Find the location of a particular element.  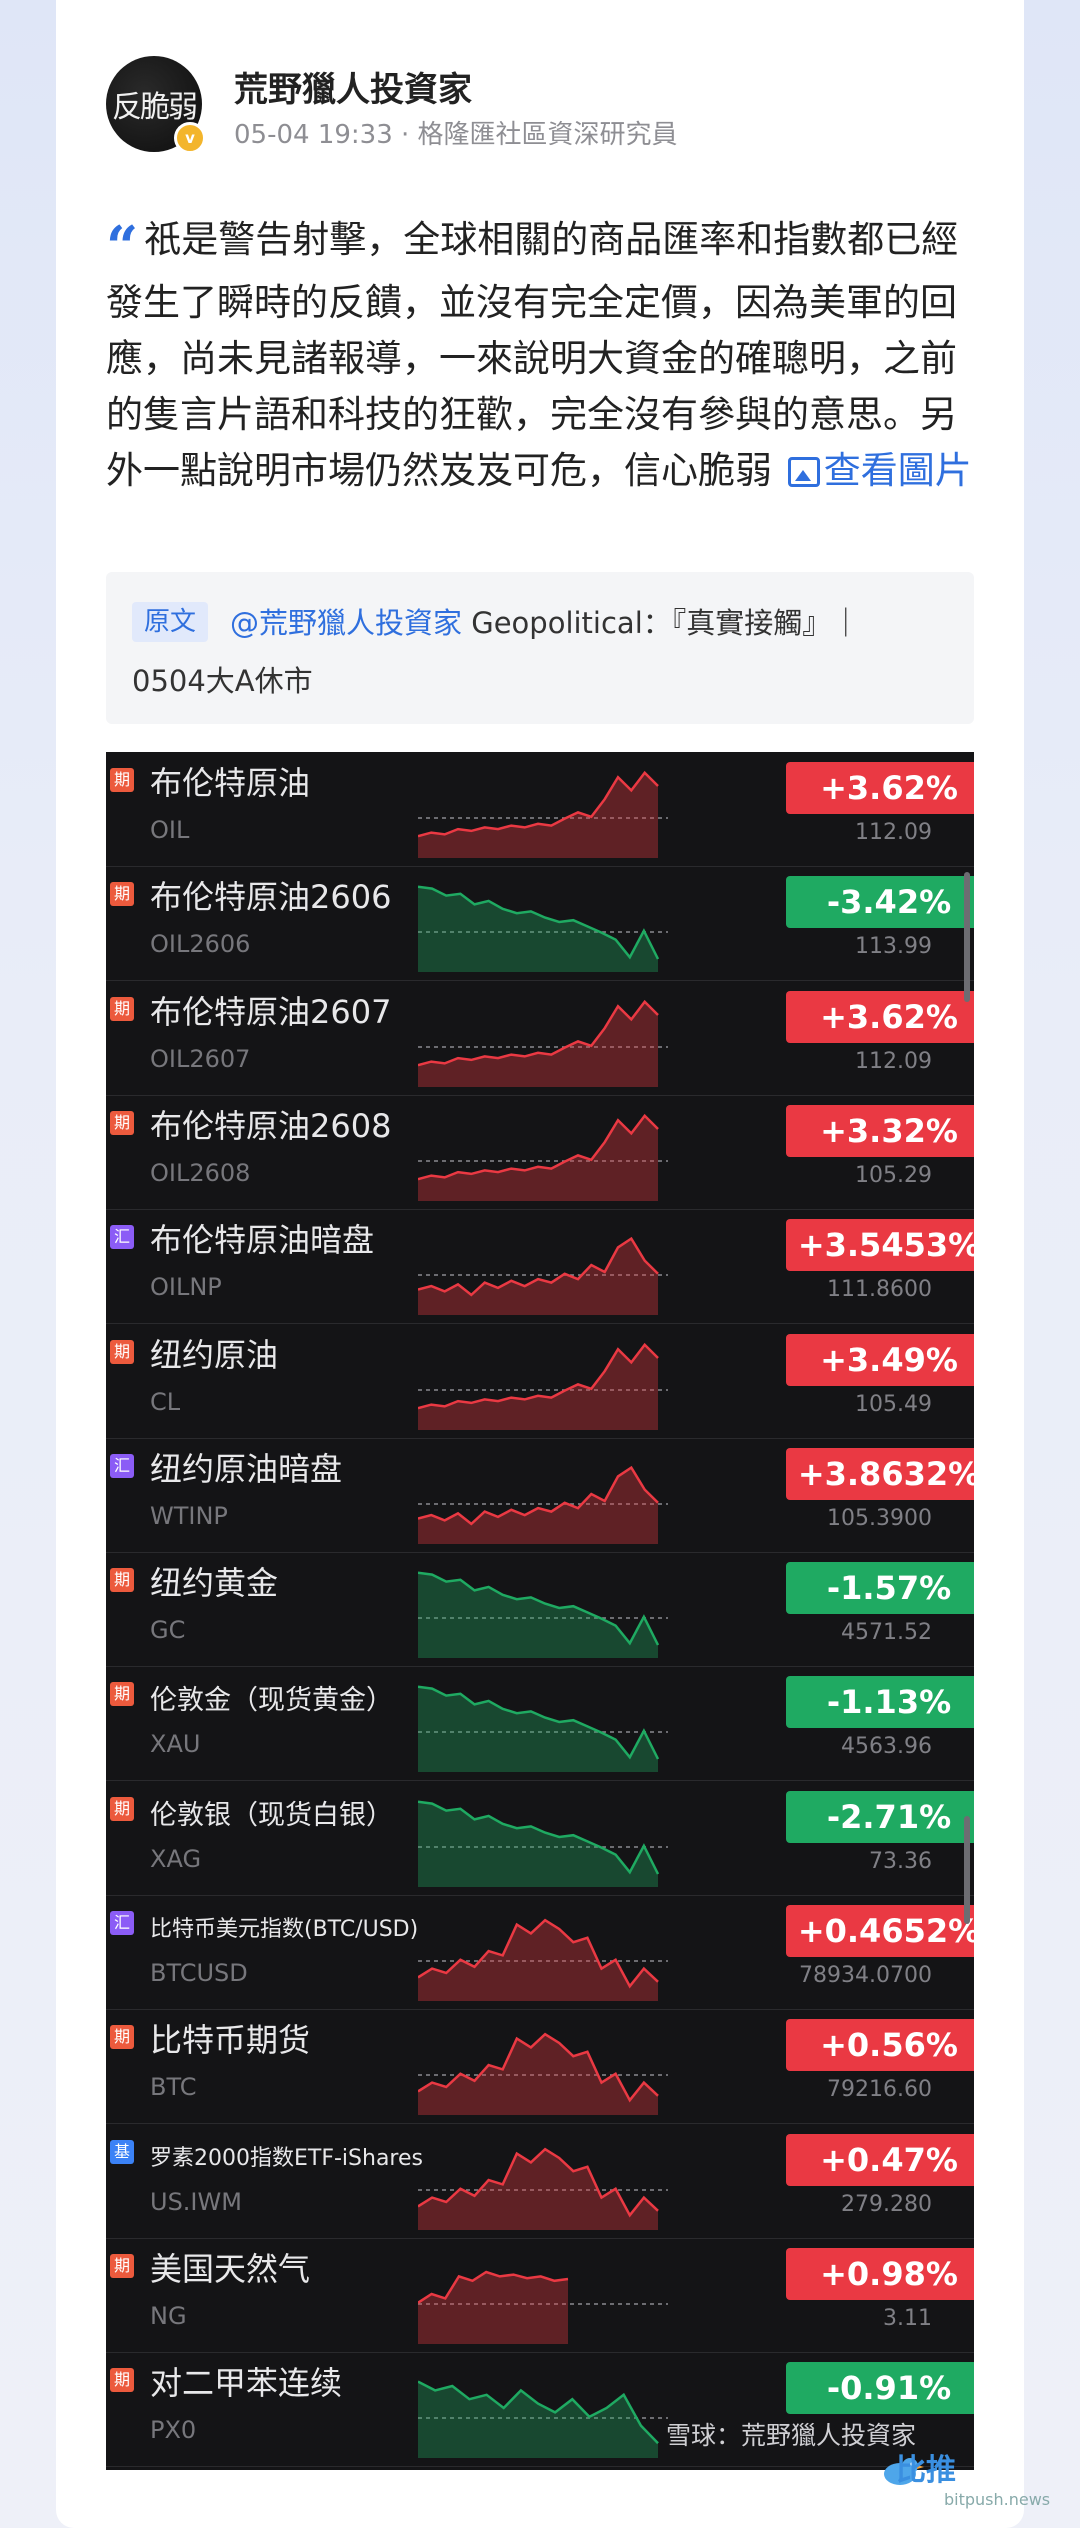

avatar-text: 反脆弱 is located at coordinates (155, 107).